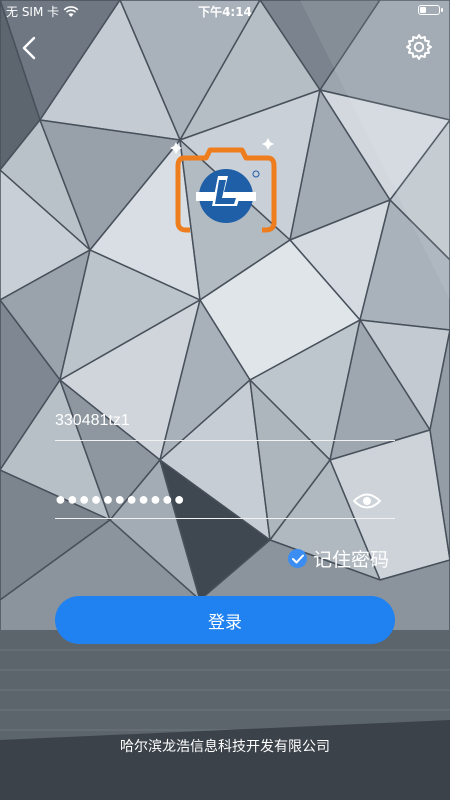 The width and height of the screenshot is (450, 800). Describe the element at coordinates (120, 499) in the screenshot. I see `password-value: ●●●●●●●●●●●` at that location.